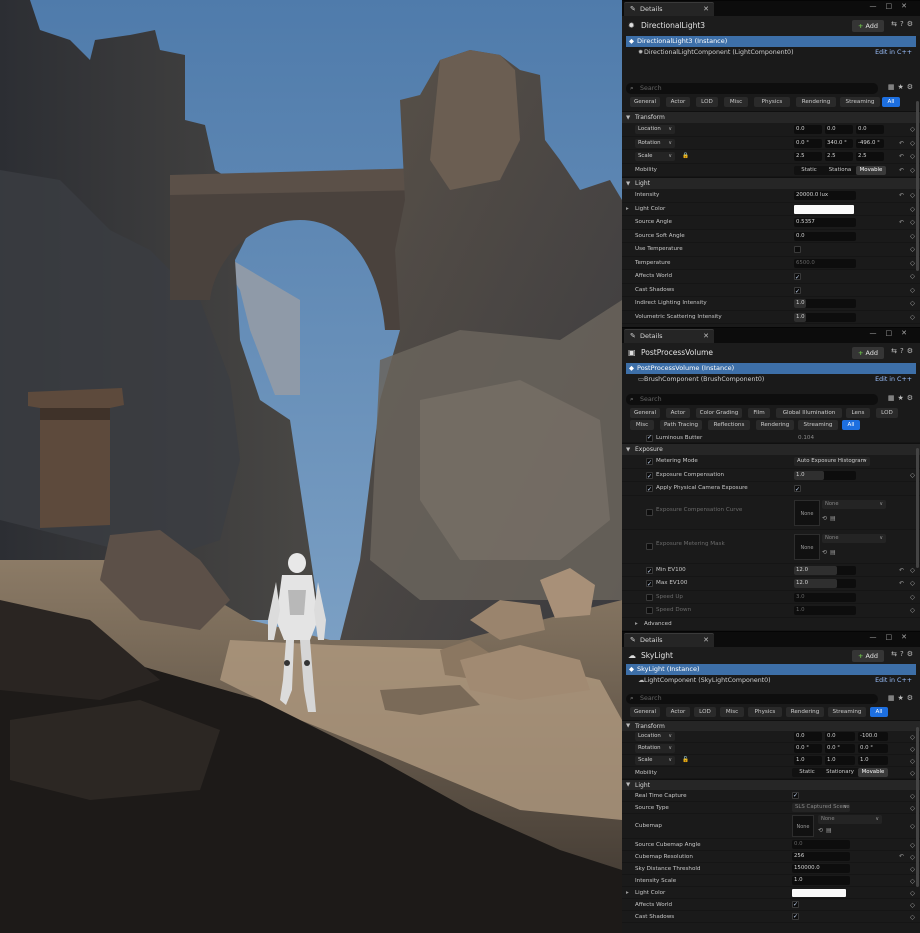  Describe the element at coordinates (821, 856) in the screenshot. I see `cubemap-resolution-field: 256` at that location.